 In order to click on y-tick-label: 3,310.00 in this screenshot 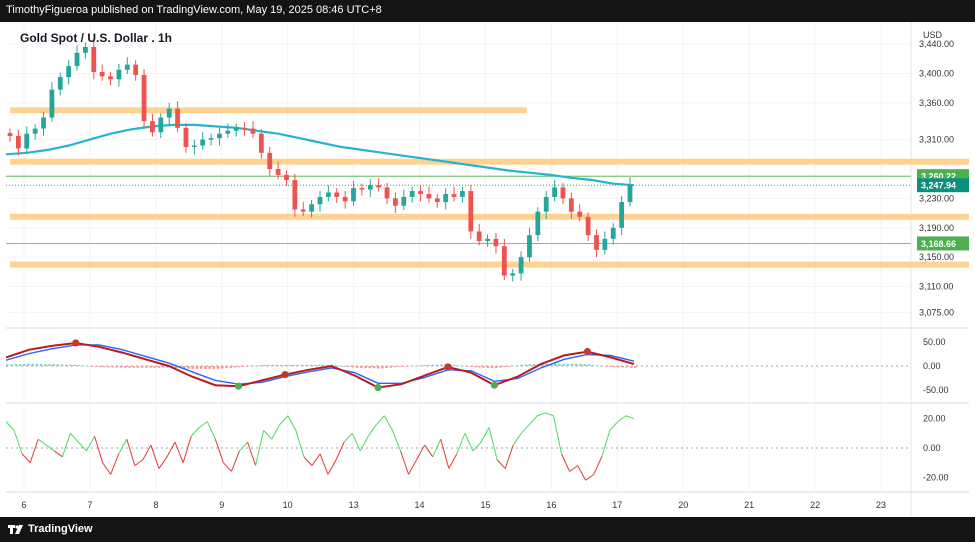, I will do `click(936, 140)`.